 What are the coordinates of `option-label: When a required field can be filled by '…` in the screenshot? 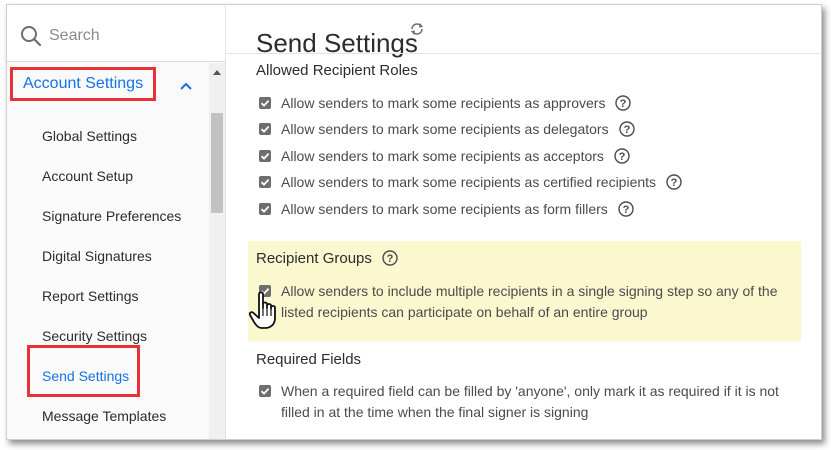 It's located at (530, 401).